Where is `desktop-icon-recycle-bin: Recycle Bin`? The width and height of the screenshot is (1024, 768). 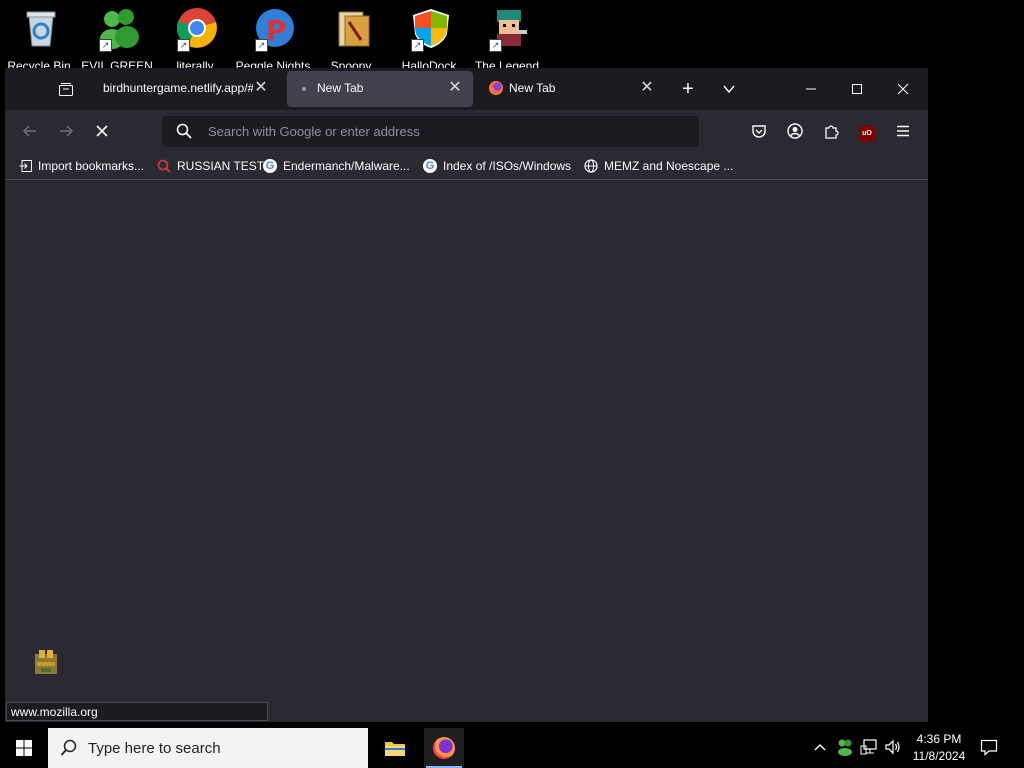 desktop-icon-recycle-bin: Recycle Bin is located at coordinates (39, 38).